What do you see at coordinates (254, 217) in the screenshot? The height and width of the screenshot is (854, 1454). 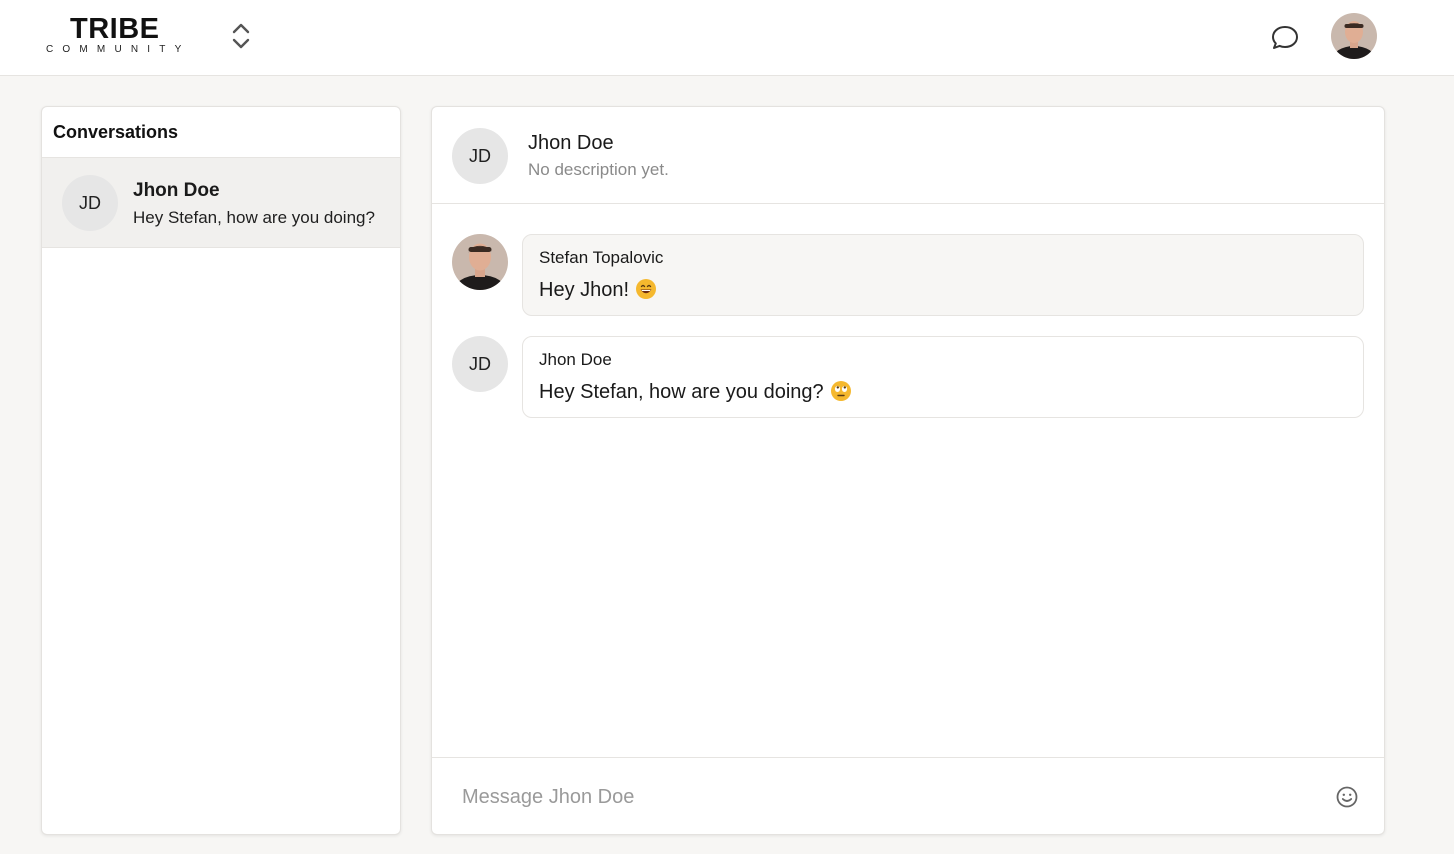 I see `conversation-preview: Hey Stefan, how are you doing?` at bounding box center [254, 217].